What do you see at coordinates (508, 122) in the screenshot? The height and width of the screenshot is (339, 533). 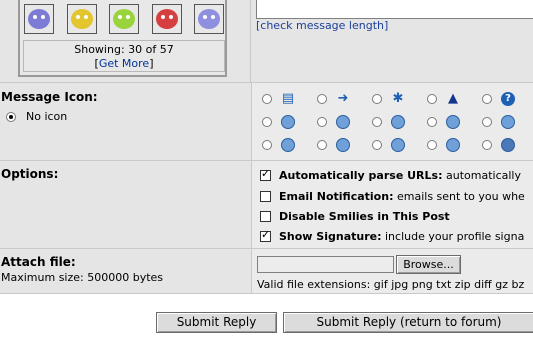 I see `wink-icon` at bounding box center [508, 122].